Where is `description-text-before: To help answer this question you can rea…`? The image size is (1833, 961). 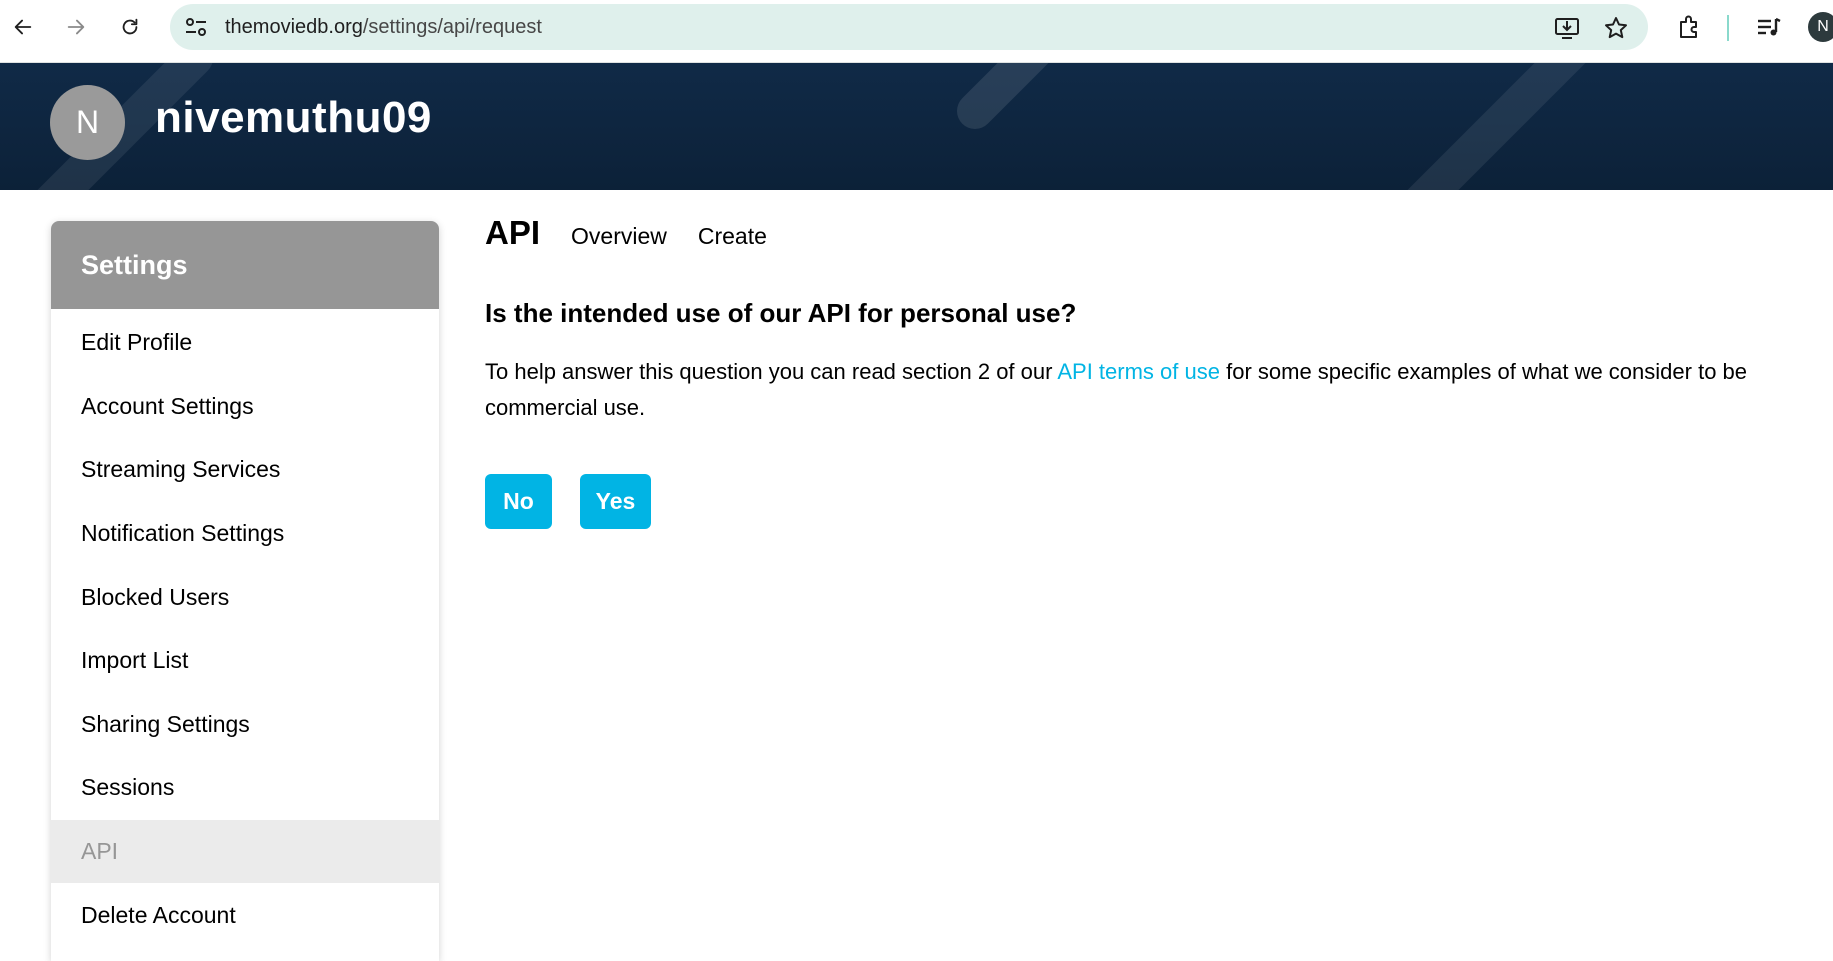
description-text-before: To help answer this question you can rea… is located at coordinates (771, 371).